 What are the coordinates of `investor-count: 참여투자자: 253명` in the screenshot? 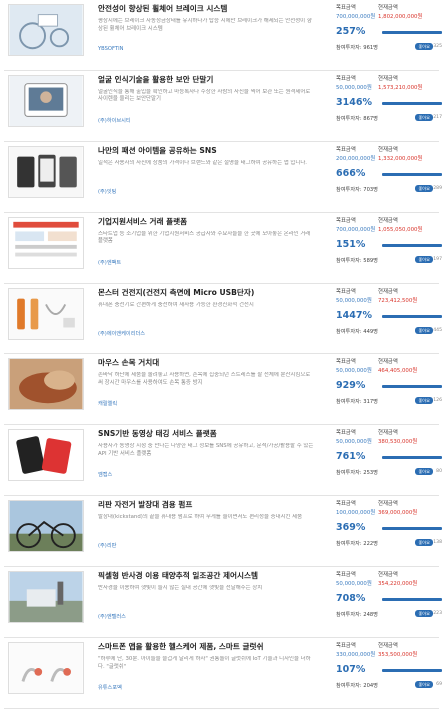 It's located at (357, 473).